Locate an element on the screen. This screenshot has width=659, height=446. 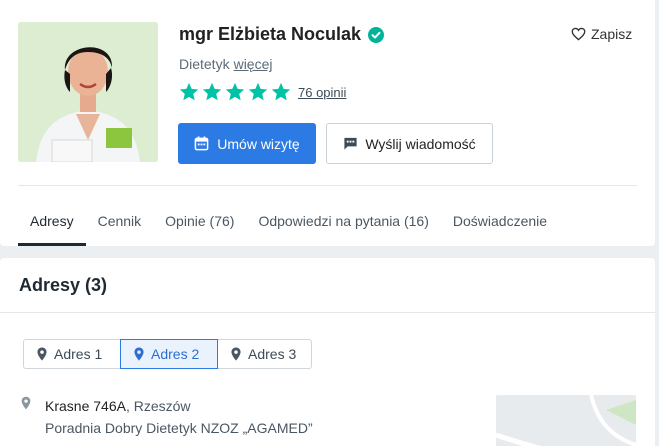
book-visit-button: Umów wizytę is located at coordinates (247, 143).